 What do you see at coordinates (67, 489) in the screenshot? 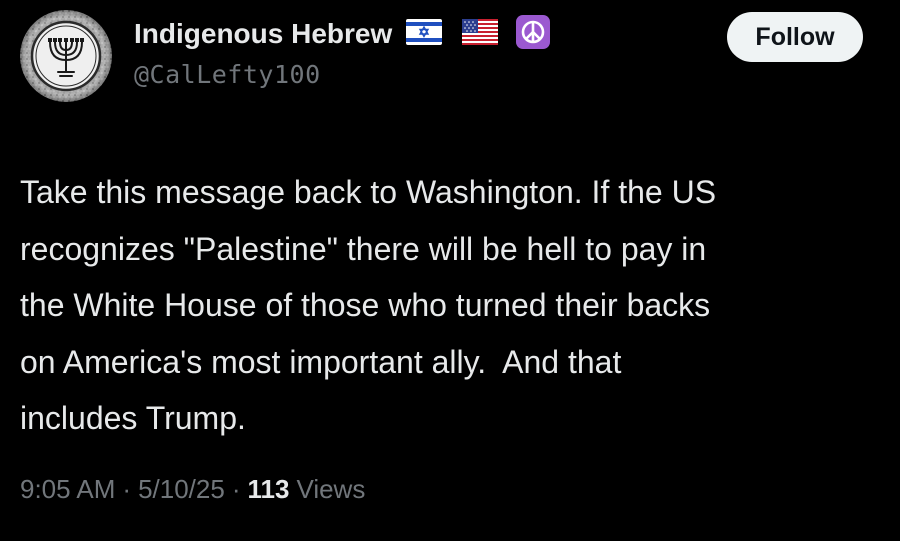
I see `tweet-time: 9:05 AM` at bounding box center [67, 489].